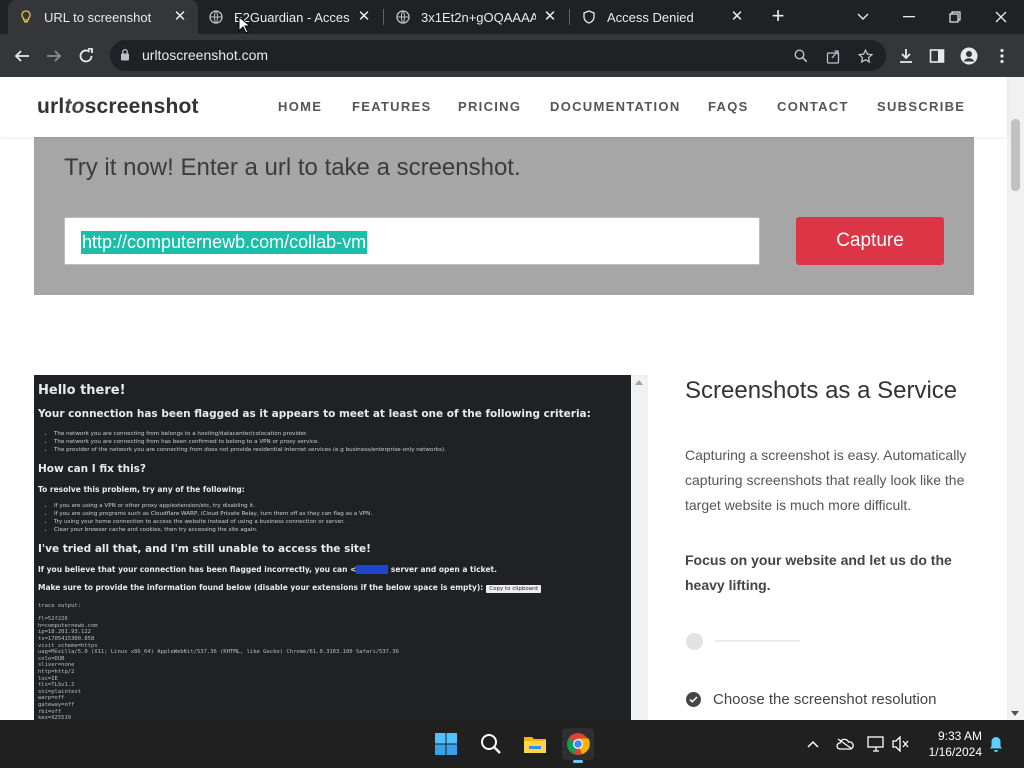 This screenshot has height=768, width=1024. What do you see at coordinates (86, 56) in the screenshot?
I see `reload-icon` at bounding box center [86, 56].